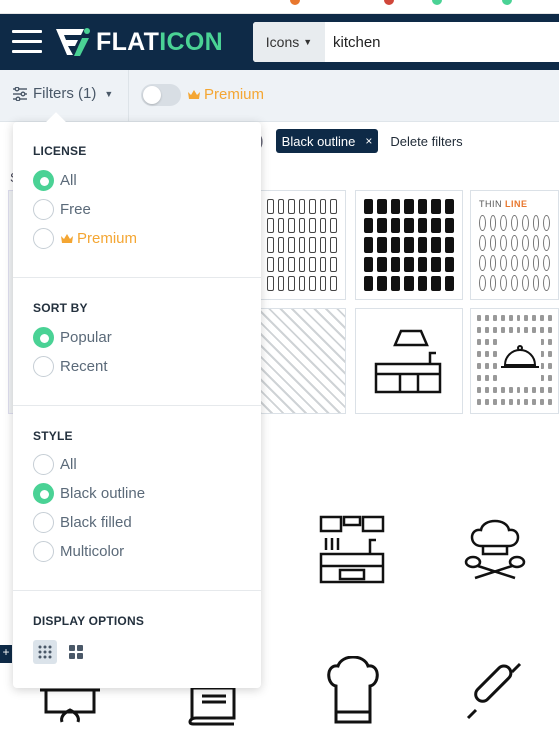 The width and height of the screenshot is (559, 744). What do you see at coordinates (73, 42) in the screenshot?
I see `flaticon-logo-icon` at bounding box center [73, 42].